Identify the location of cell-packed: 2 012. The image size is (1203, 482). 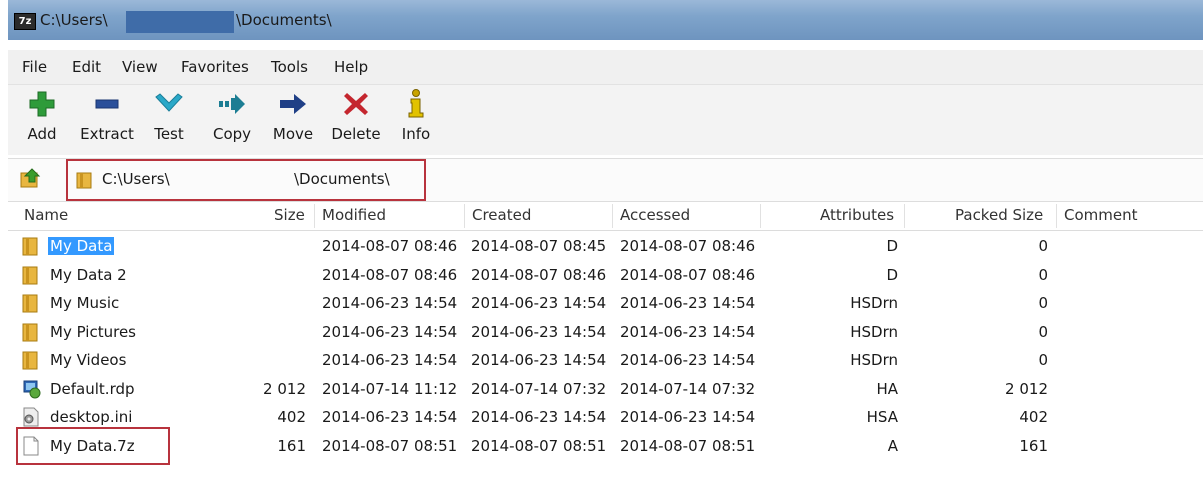
(1026, 388).